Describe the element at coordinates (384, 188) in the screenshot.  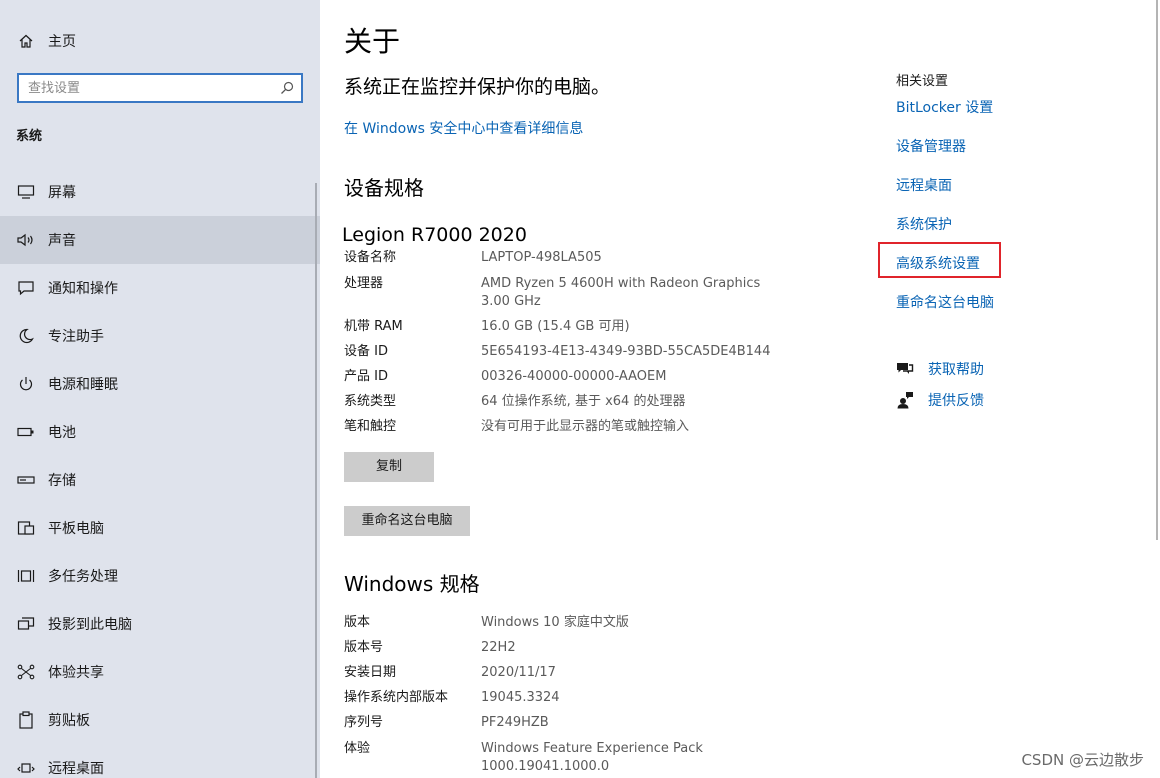
I see `device-specs-heading: 设备规格` at that location.